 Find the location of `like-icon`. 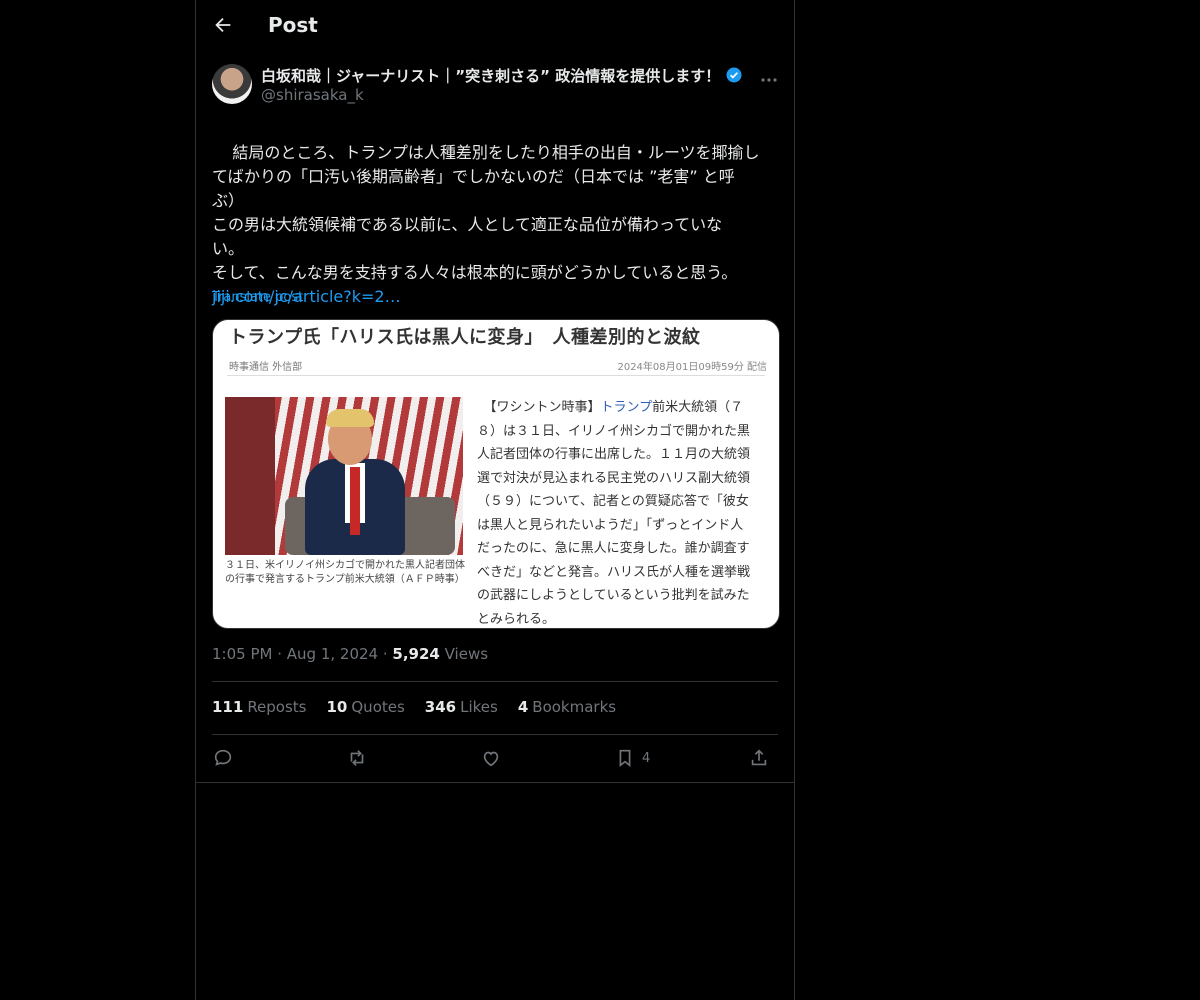

like-icon is located at coordinates (491, 758).